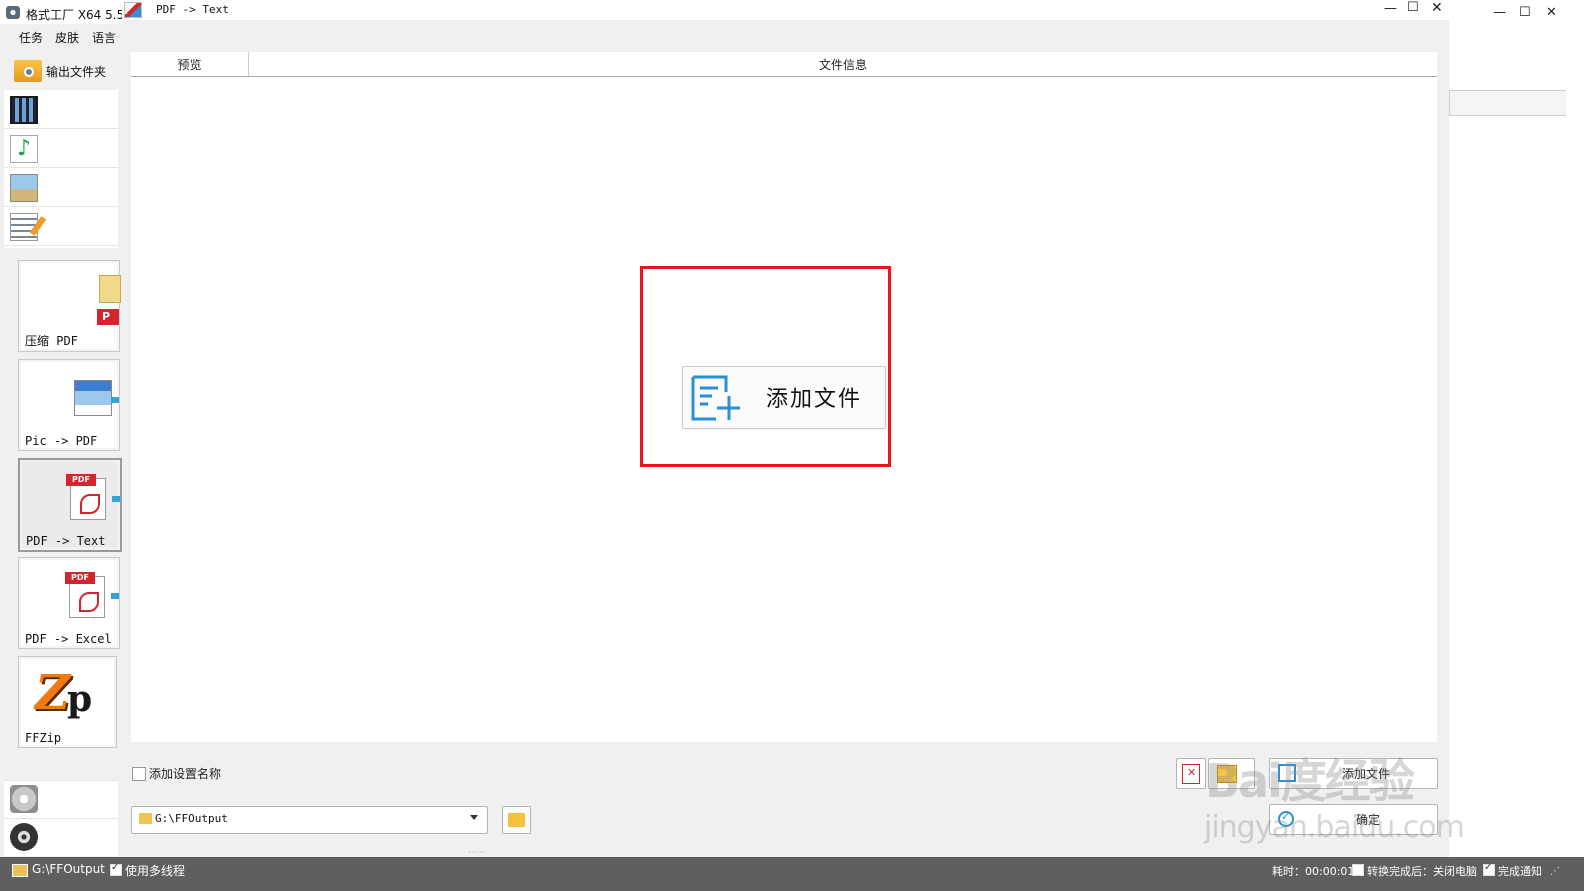 The height and width of the screenshot is (891, 1584). Describe the element at coordinates (31, 37) in the screenshot. I see `menu-task: 任务` at that location.